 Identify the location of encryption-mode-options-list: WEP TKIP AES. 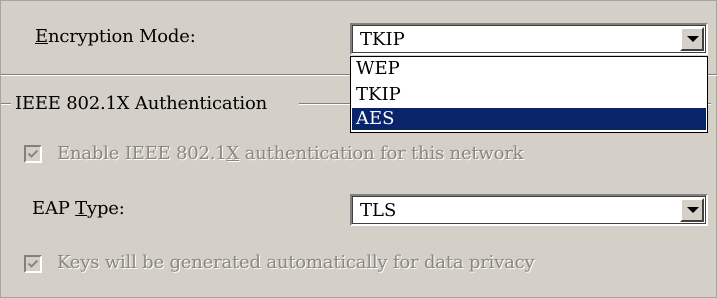
(529, 94).